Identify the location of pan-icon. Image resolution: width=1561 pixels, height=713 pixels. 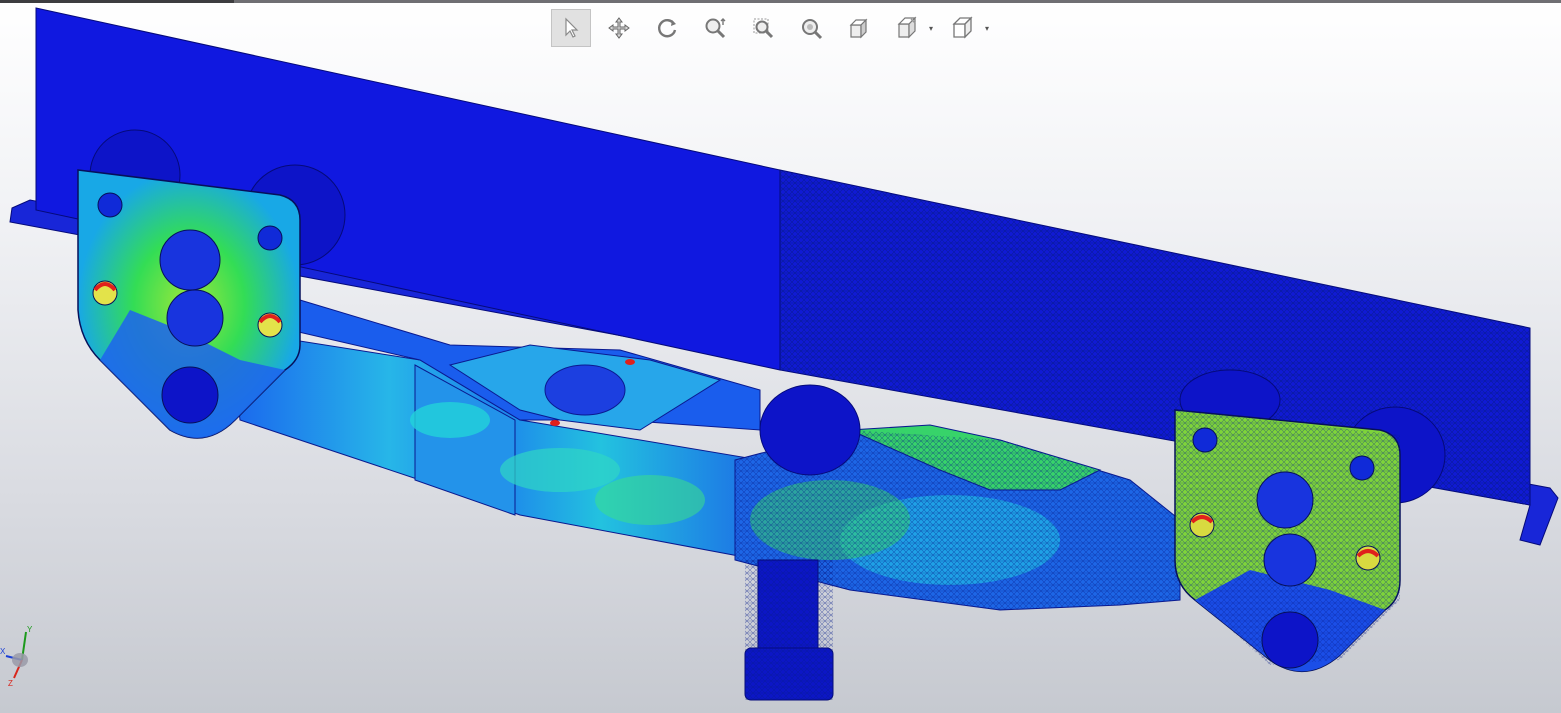
(619, 28).